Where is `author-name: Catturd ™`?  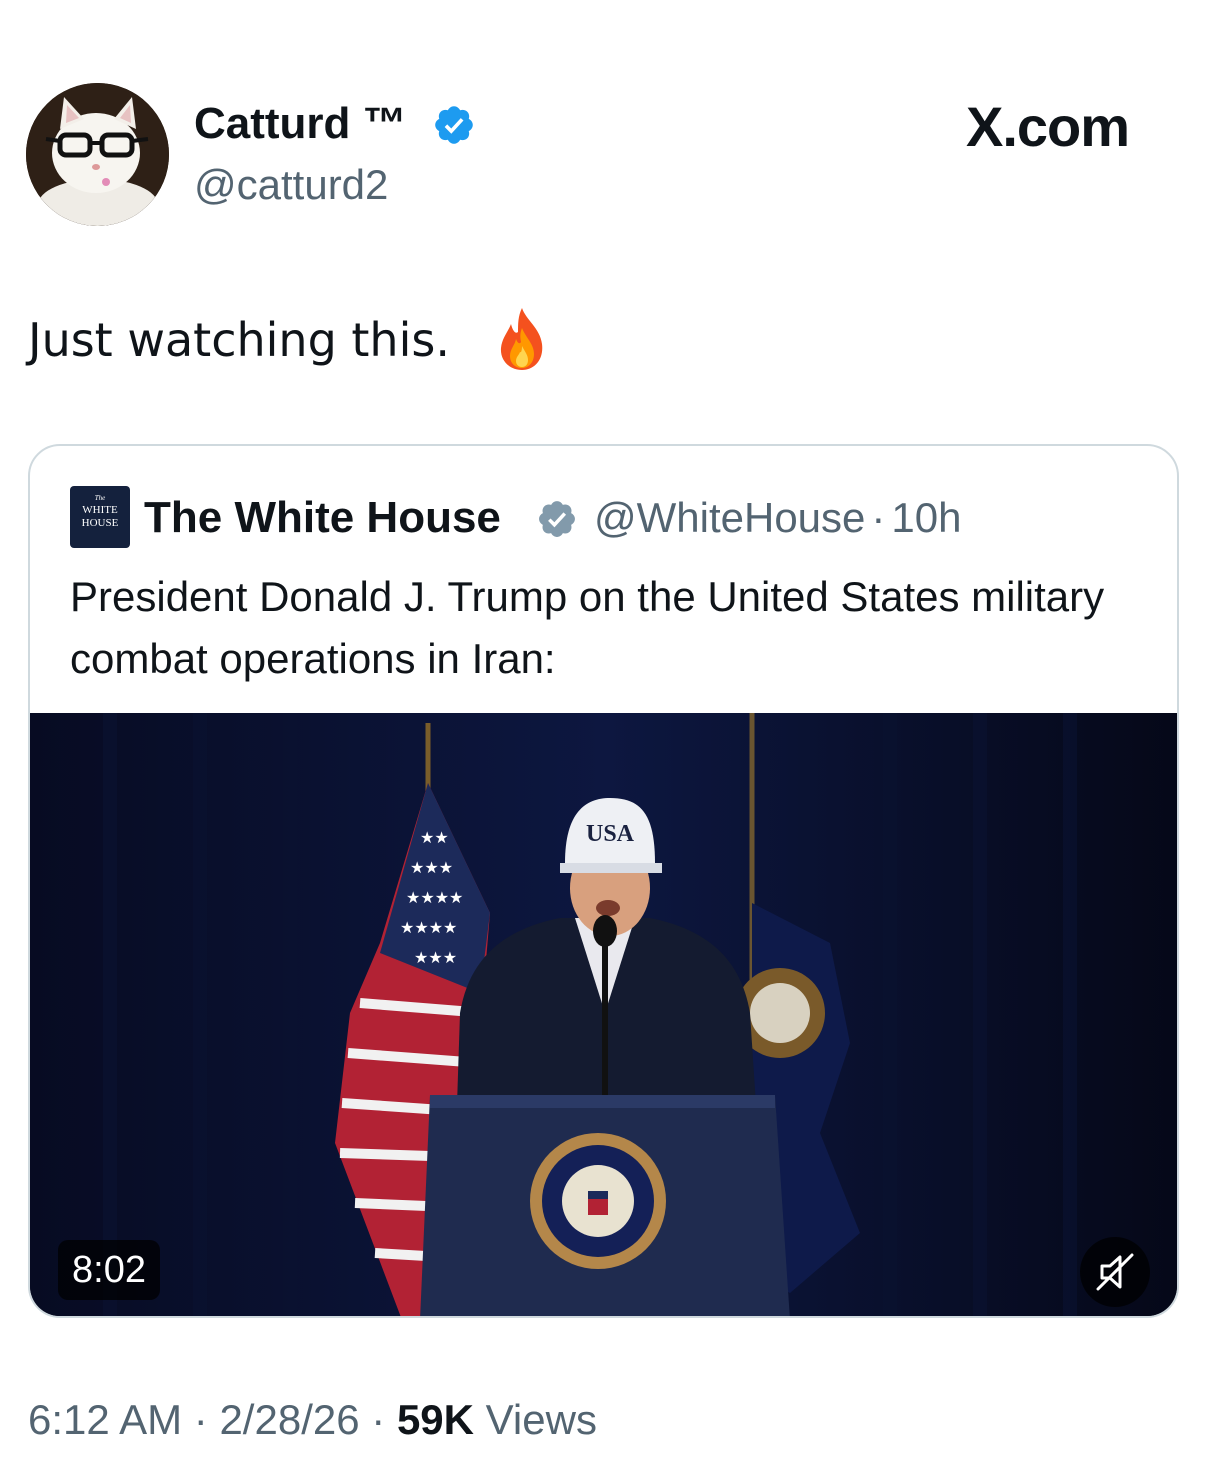 author-name: Catturd ™ is located at coordinates (300, 124).